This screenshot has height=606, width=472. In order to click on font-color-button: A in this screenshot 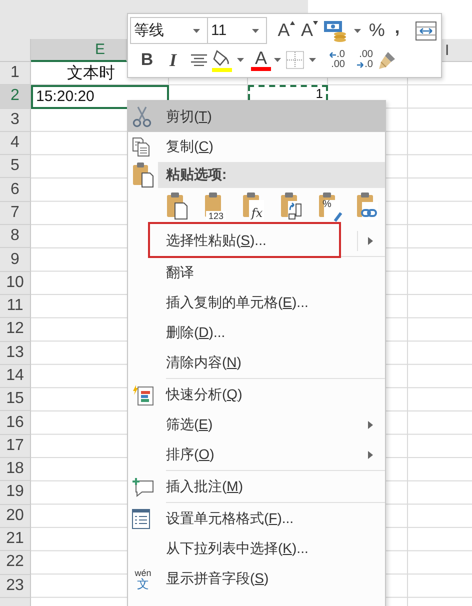, I will do `click(261, 60)`.